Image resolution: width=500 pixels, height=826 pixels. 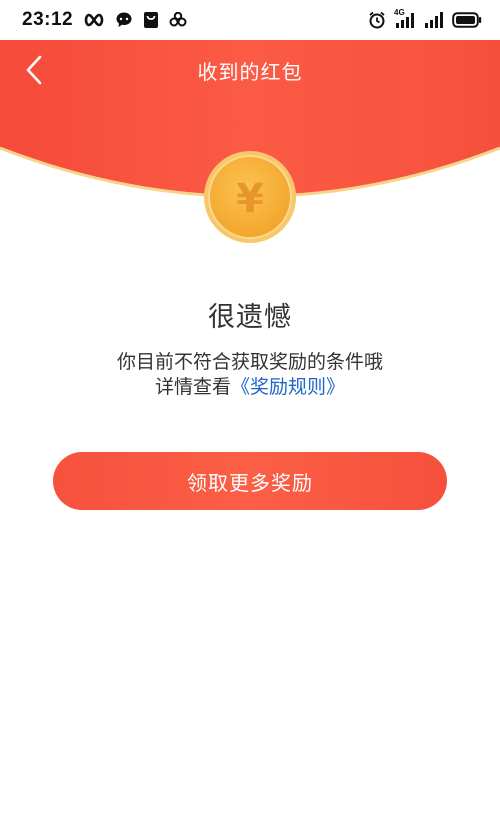 I want to click on shopping-bag-icon, so click(x=151, y=20).